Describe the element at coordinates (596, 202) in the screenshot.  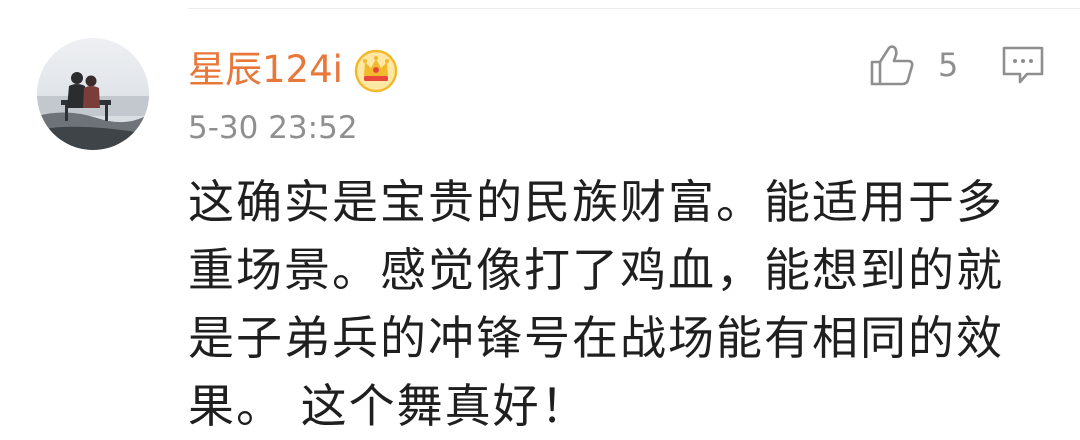
I see `comment-text-line: 这确实是宝贵的民族财富。能适用于多` at that location.